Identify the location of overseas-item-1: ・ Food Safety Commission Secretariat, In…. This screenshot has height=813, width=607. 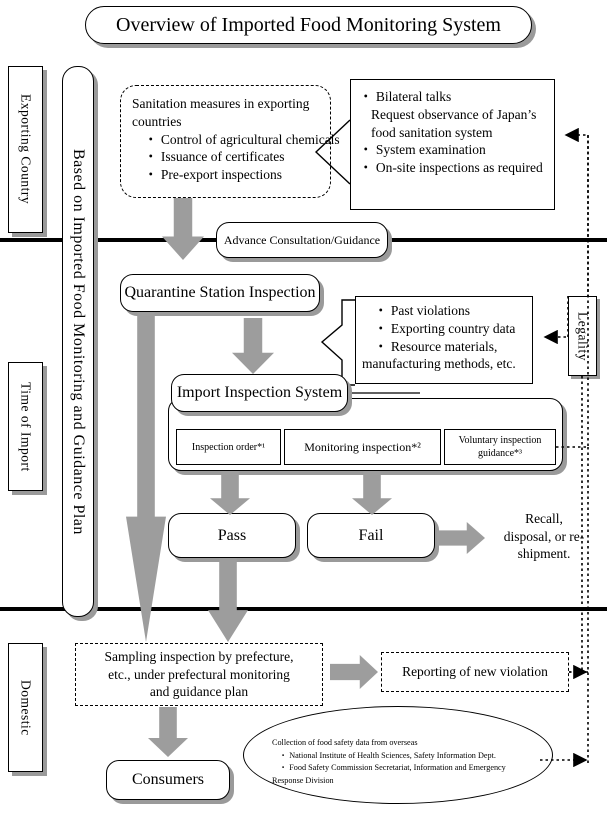
(392, 768).